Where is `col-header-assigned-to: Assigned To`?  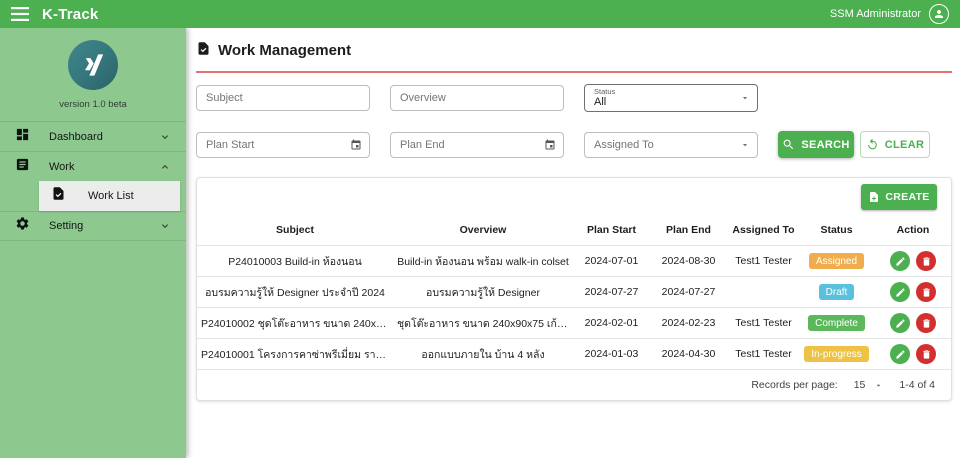 col-header-assigned-to: Assigned To is located at coordinates (763, 230).